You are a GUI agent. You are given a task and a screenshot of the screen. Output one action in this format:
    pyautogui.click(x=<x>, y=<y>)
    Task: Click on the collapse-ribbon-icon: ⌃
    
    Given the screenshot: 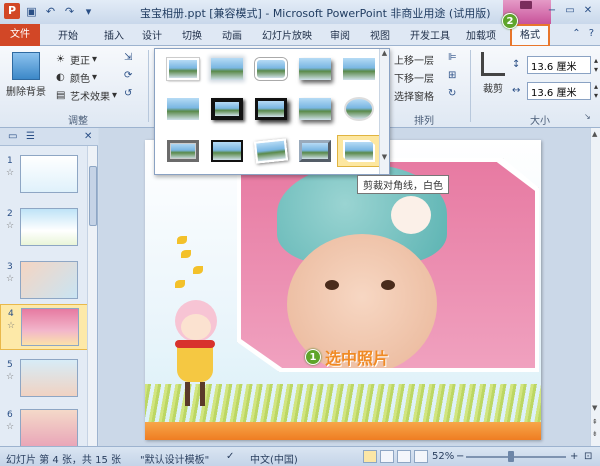 What is the action you would take?
    pyautogui.click(x=576, y=33)
    